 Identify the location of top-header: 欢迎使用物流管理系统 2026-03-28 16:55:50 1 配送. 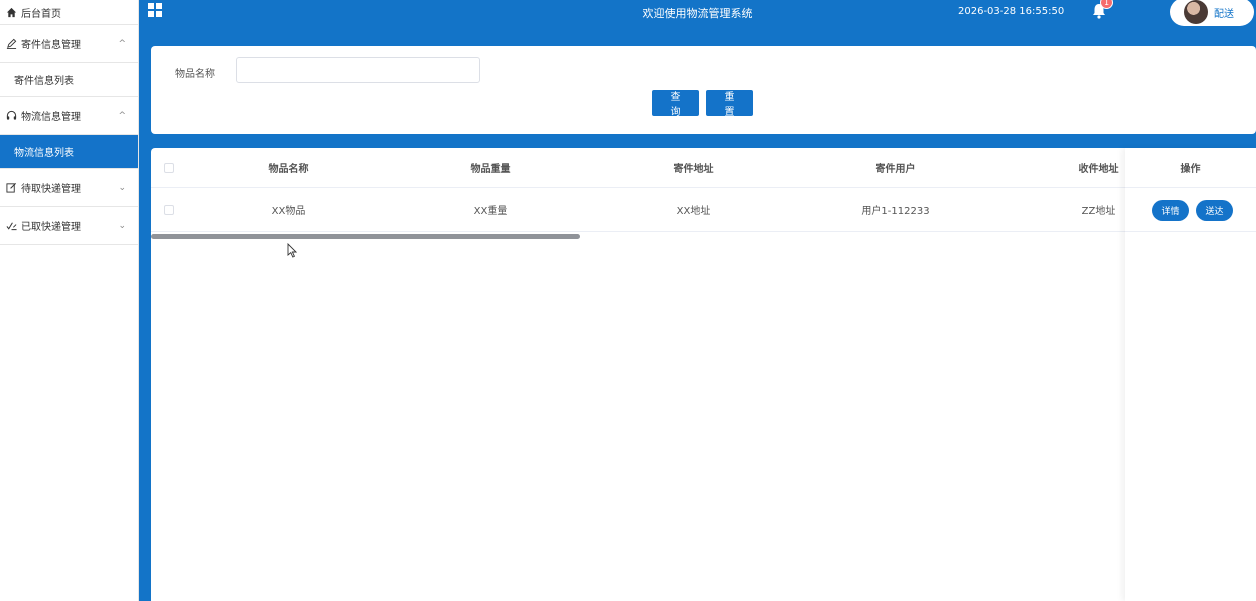
(697, 17).